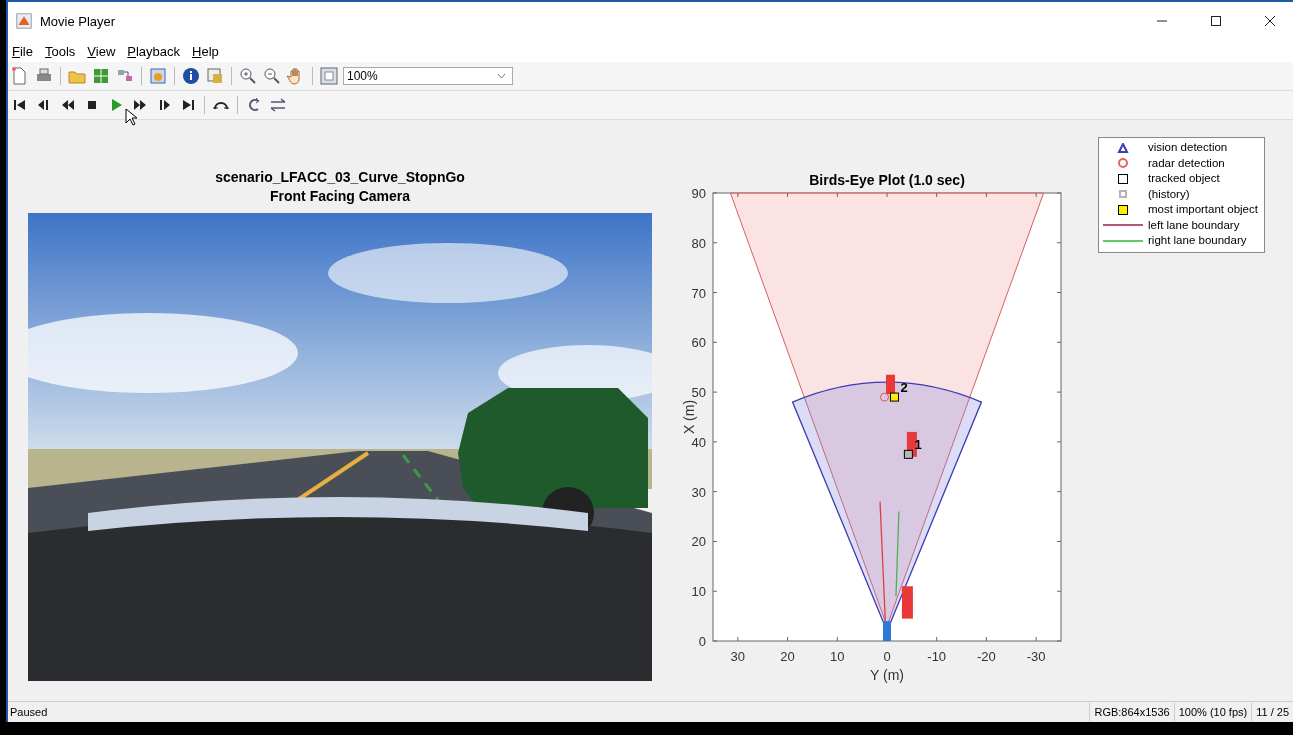 The image size is (1293, 735). I want to click on swap-icon, so click(278, 105).